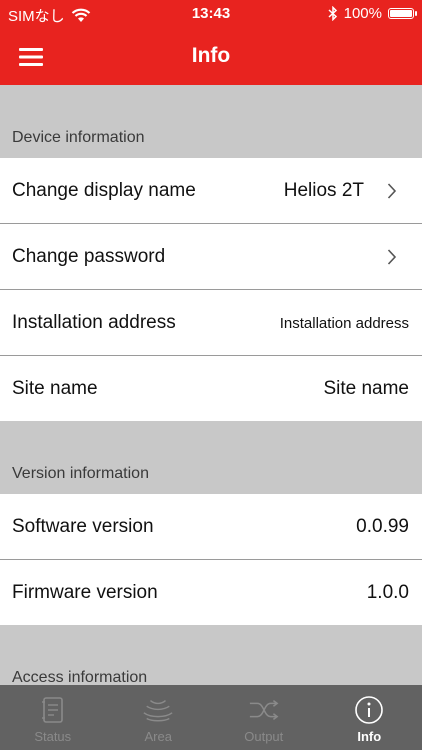 The height and width of the screenshot is (750, 422). I want to click on bluetooth-icon, so click(332, 13).